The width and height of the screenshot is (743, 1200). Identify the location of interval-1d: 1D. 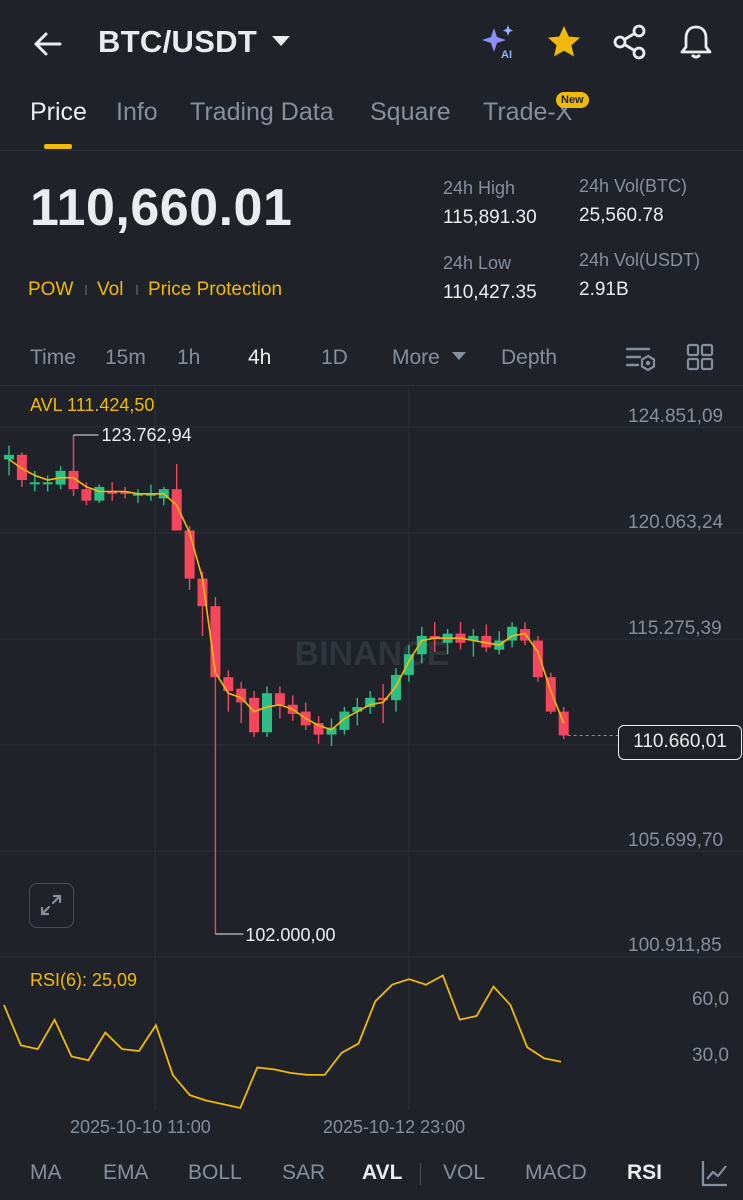
(334, 358).